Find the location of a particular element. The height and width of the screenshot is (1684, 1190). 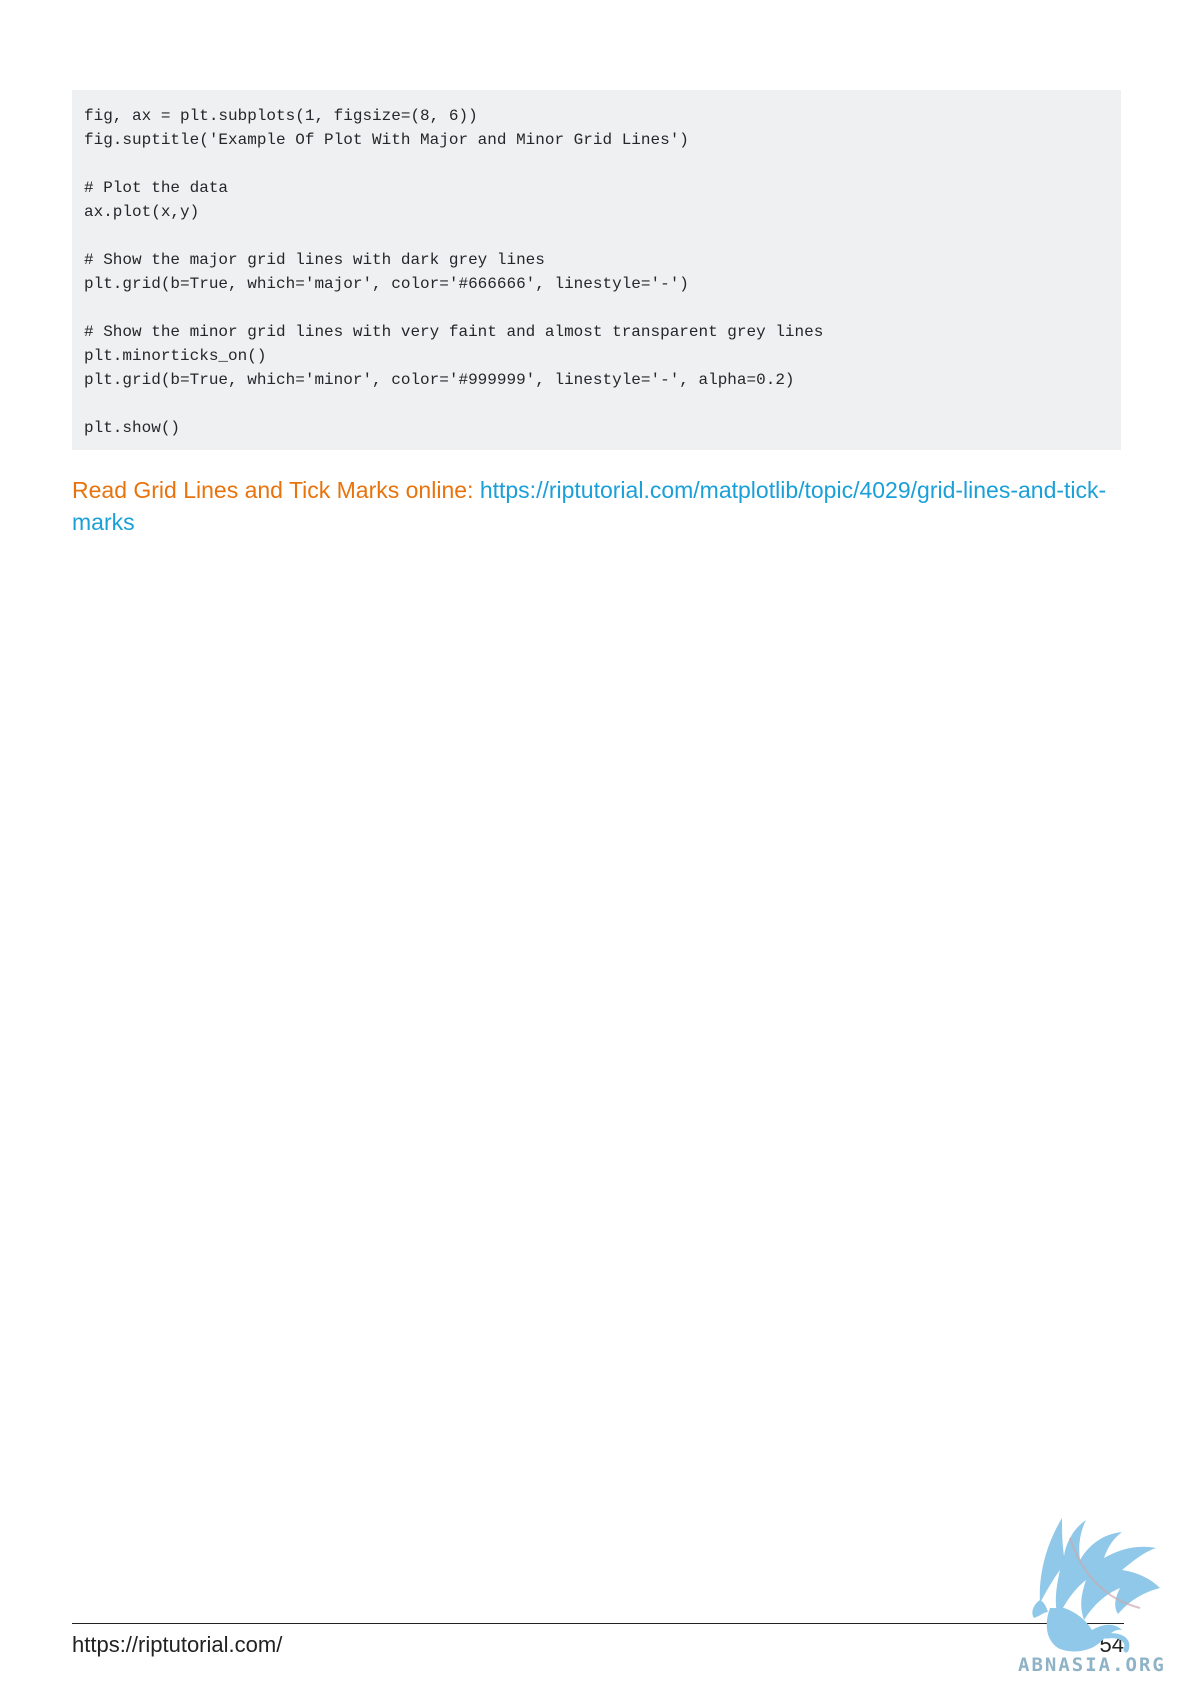

code-line: plt.minorticks_on() is located at coordinates (175, 356).